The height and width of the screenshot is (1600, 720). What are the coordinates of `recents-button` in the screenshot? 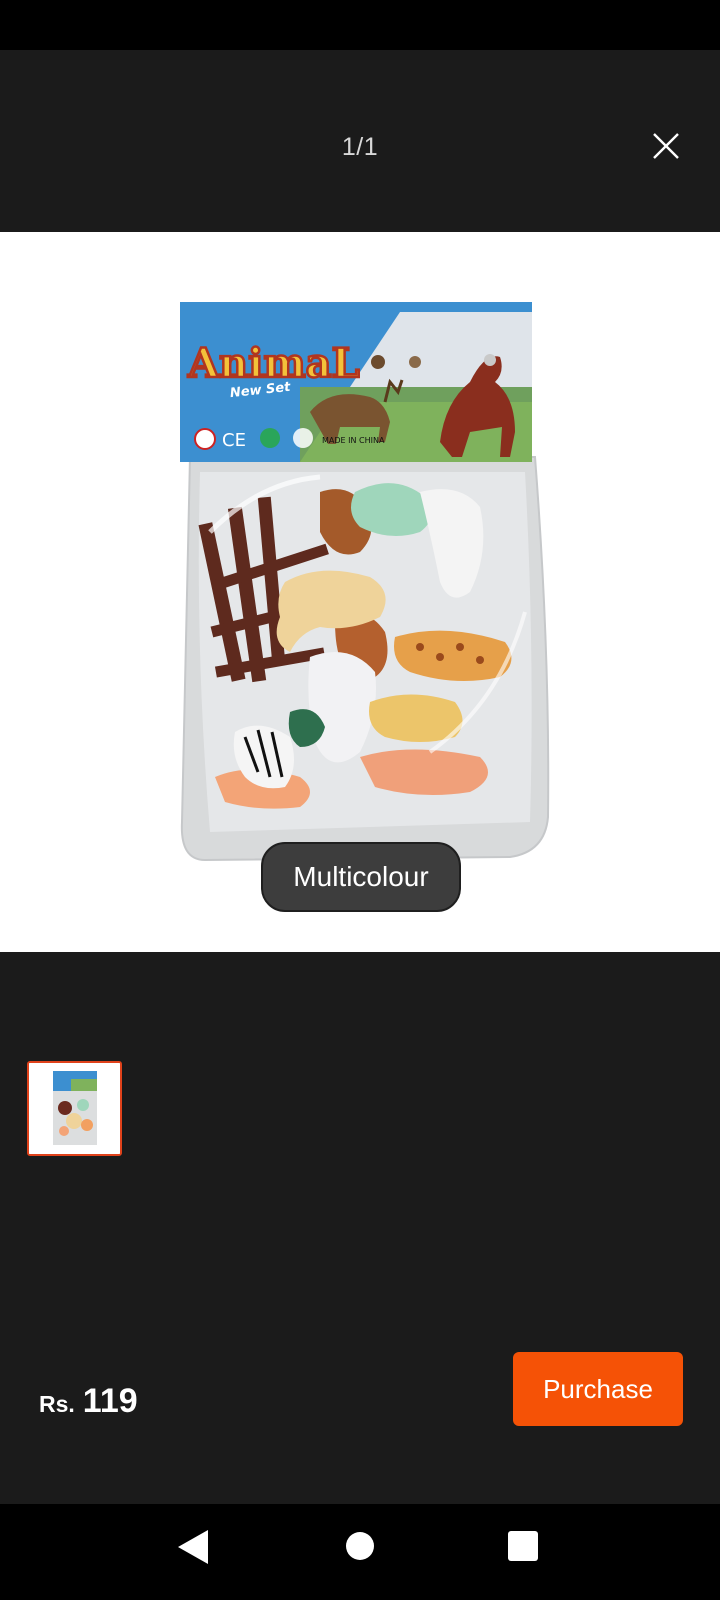 It's located at (523, 1546).